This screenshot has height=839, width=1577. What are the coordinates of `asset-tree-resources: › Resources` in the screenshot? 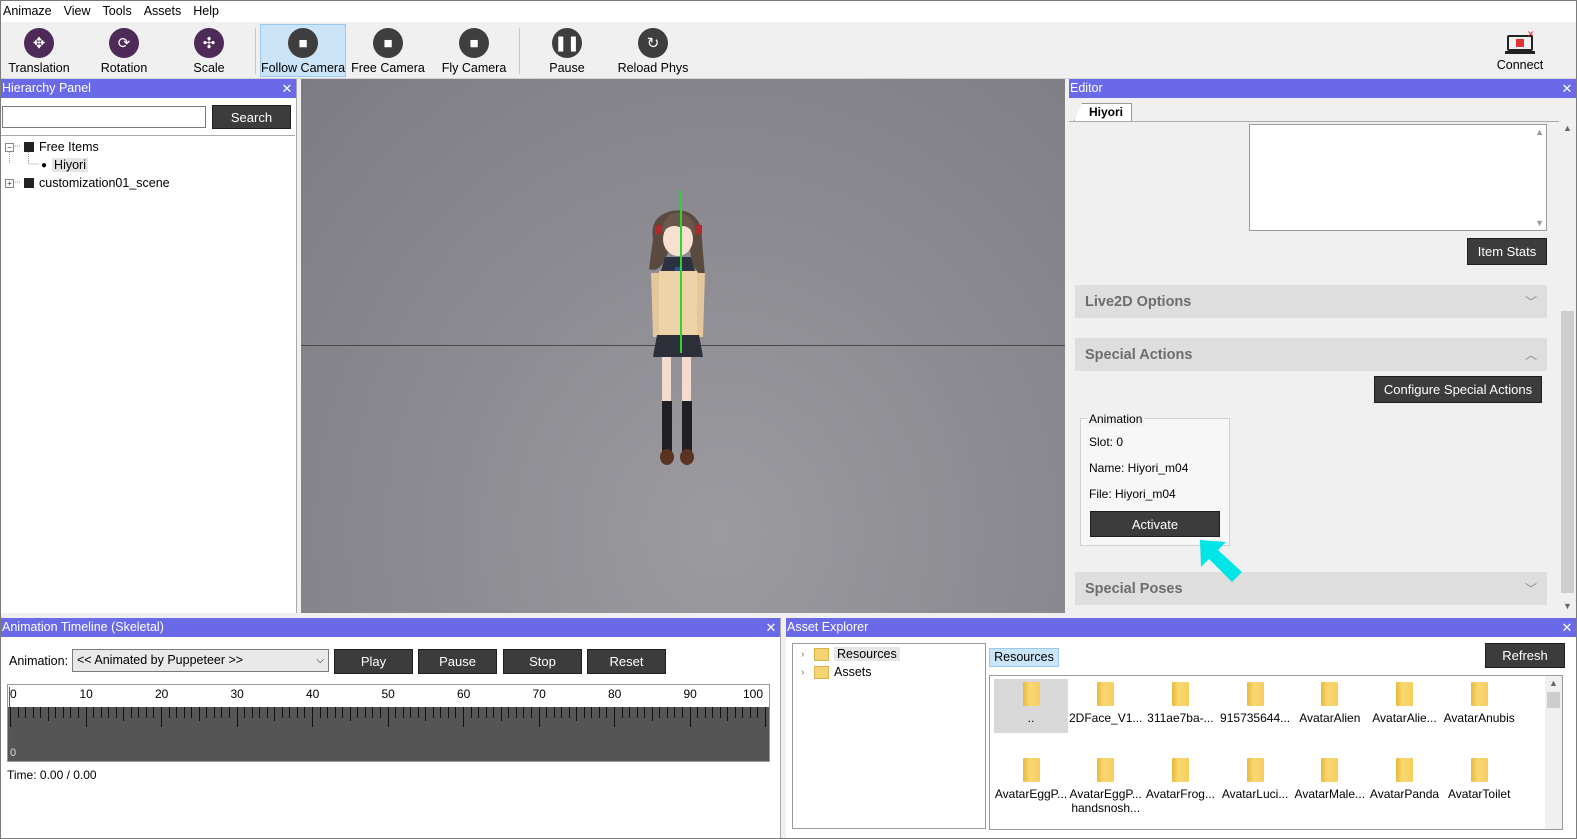 It's located at (850, 654).